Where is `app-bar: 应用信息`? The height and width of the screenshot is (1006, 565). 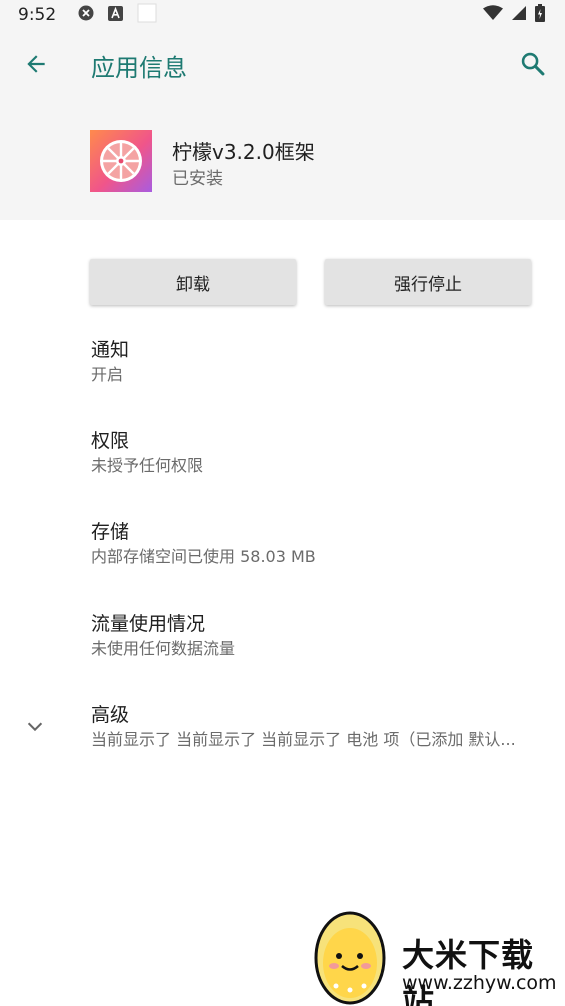
app-bar: 应用信息 is located at coordinates (282, 66).